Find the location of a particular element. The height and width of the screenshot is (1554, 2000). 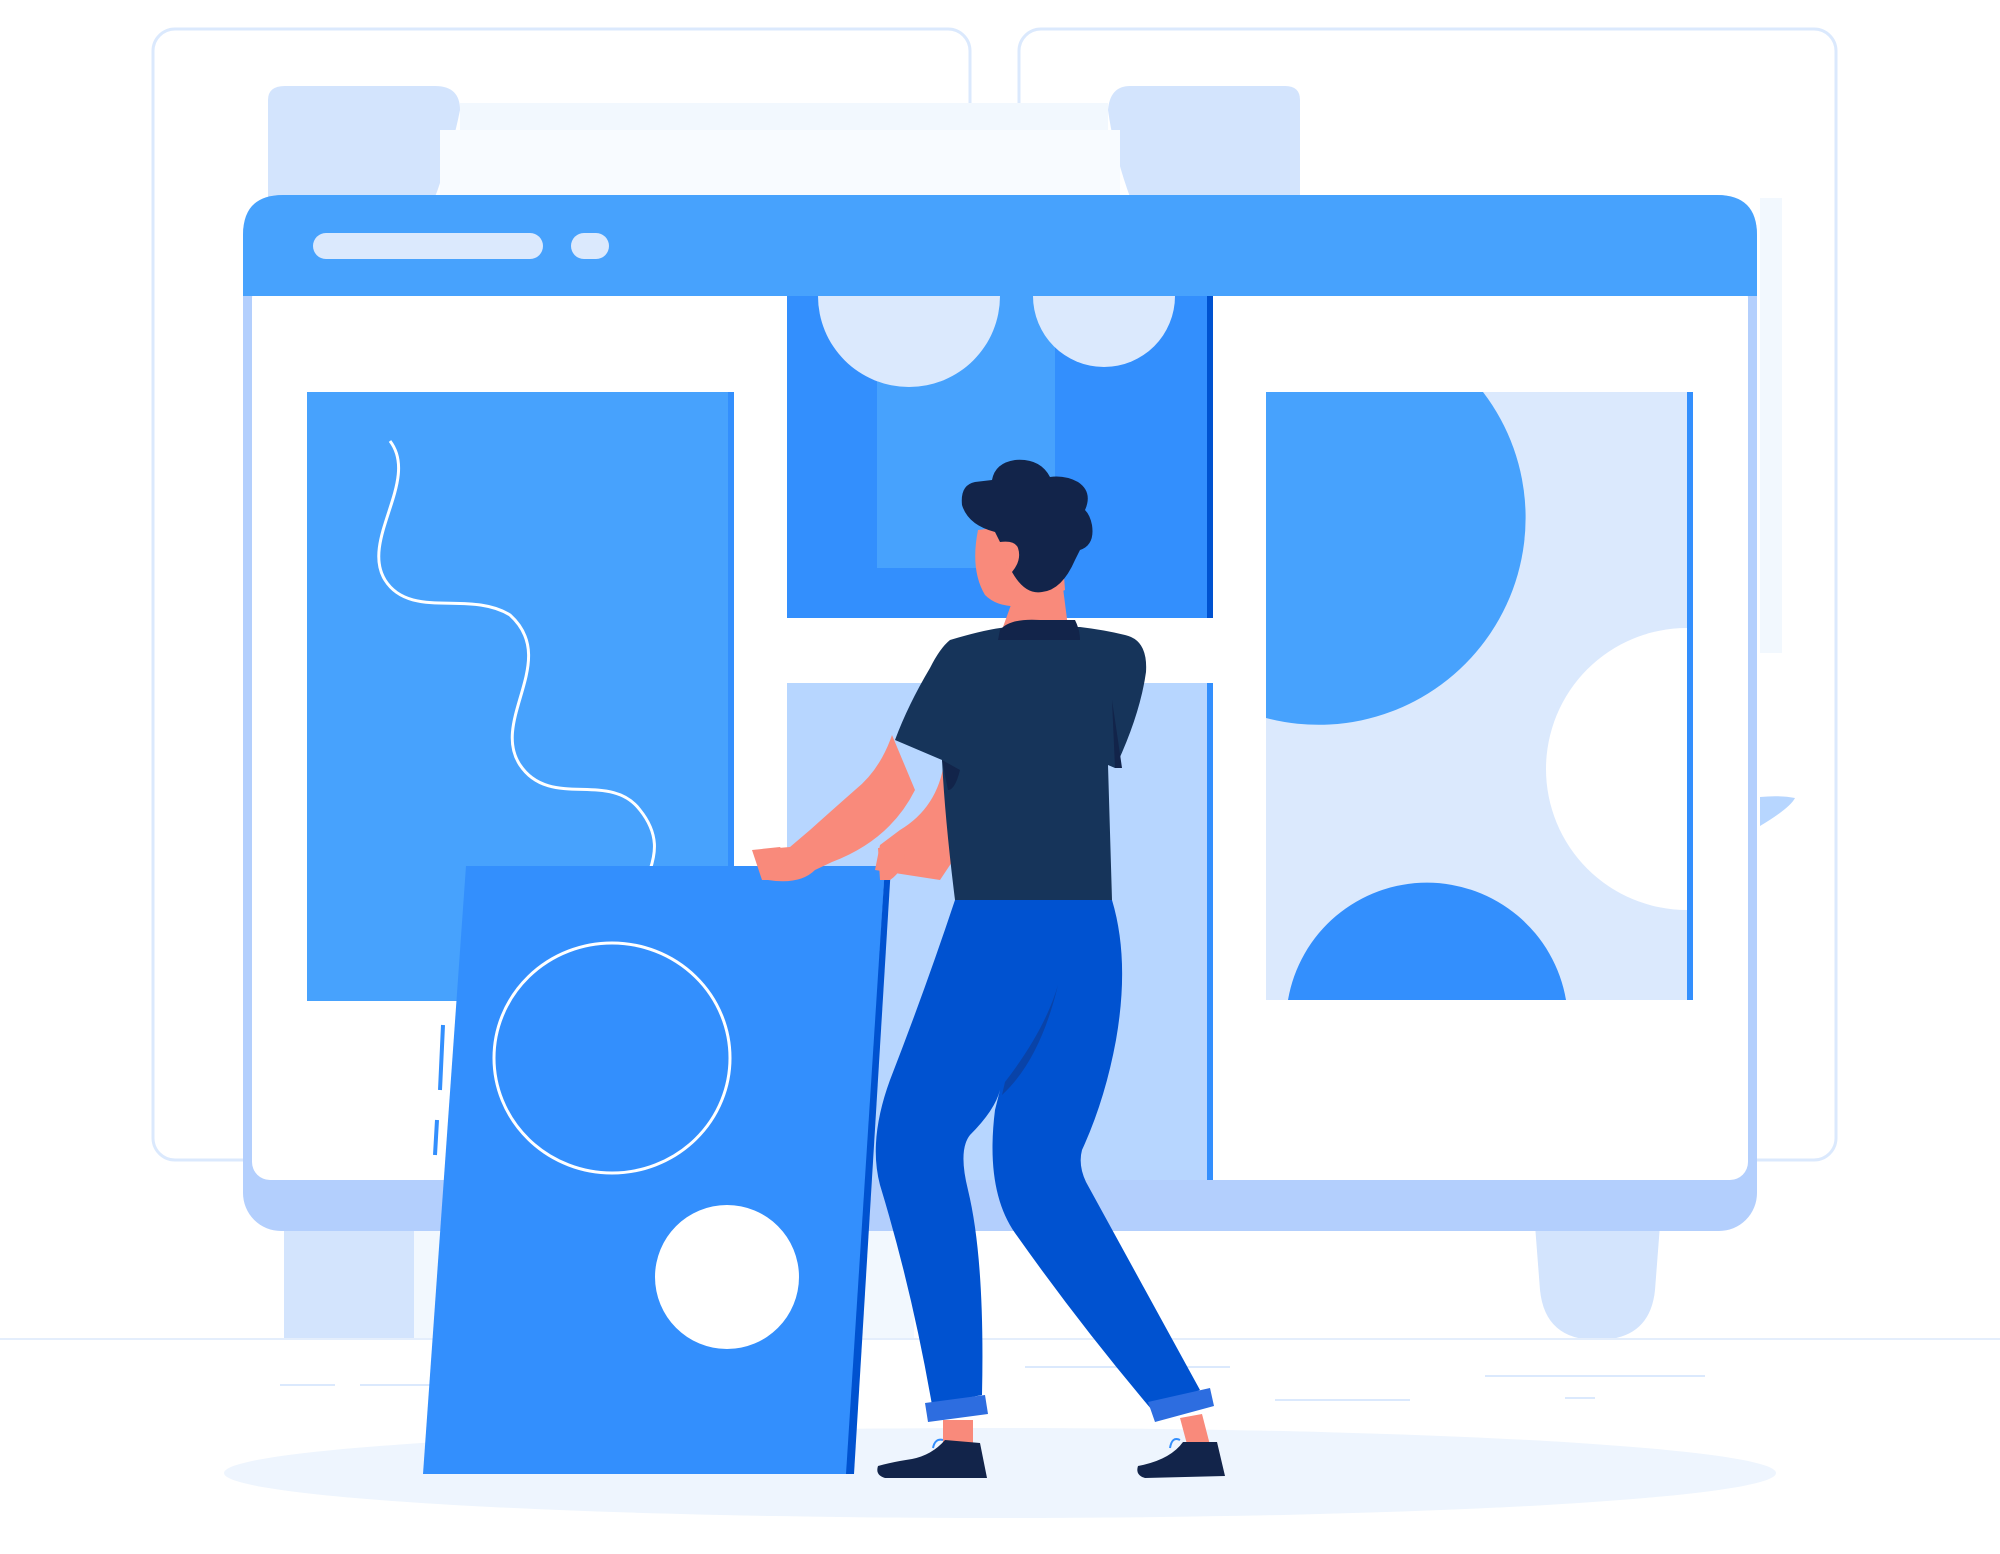

address-bar is located at coordinates (428, 246).